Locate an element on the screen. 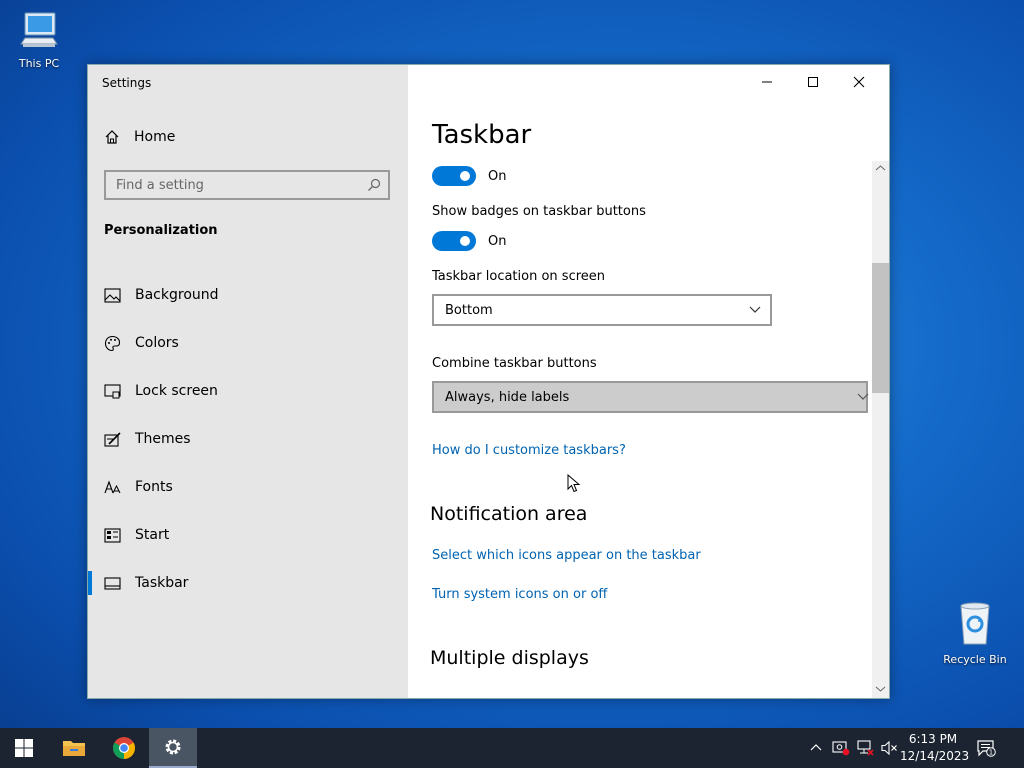 The image size is (1024, 768). windows-logo-icon is located at coordinates (24, 748).